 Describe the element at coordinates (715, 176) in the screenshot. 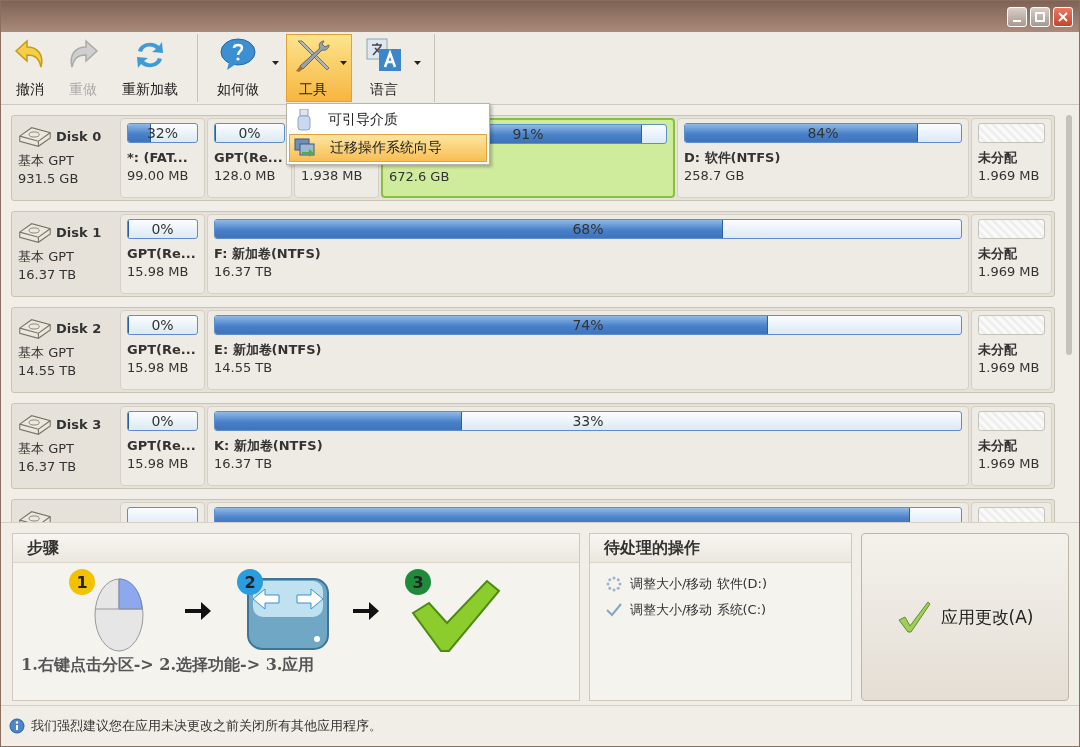

I see `partition-size: 258.7 GB` at that location.